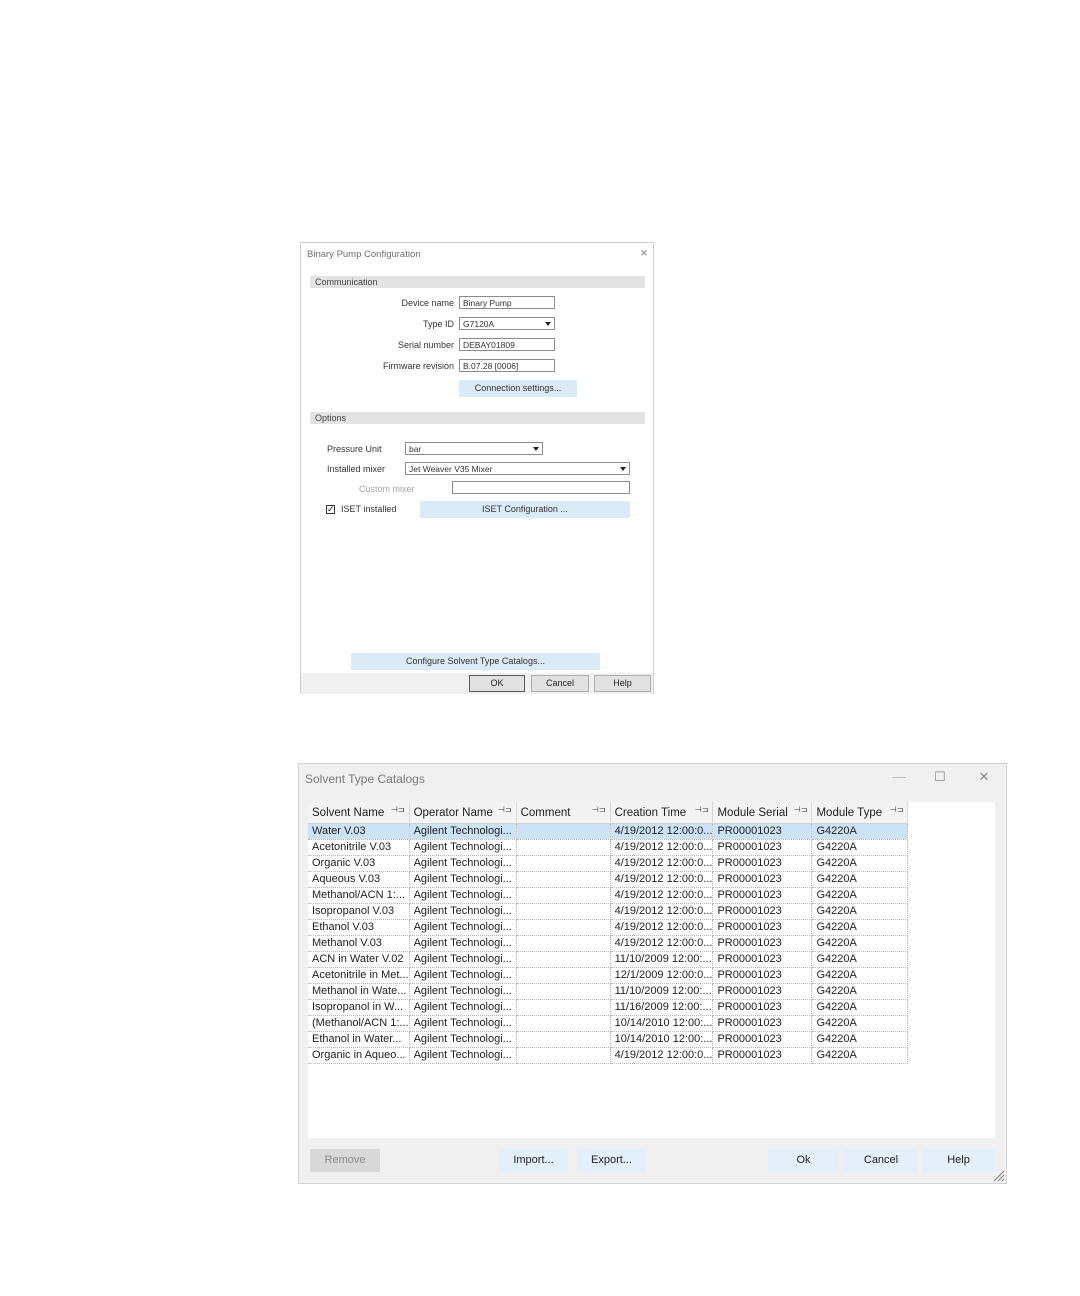 This screenshot has height=1296, width=1080. Describe the element at coordinates (541, 487) in the screenshot. I see `custom-mixer-field` at that location.